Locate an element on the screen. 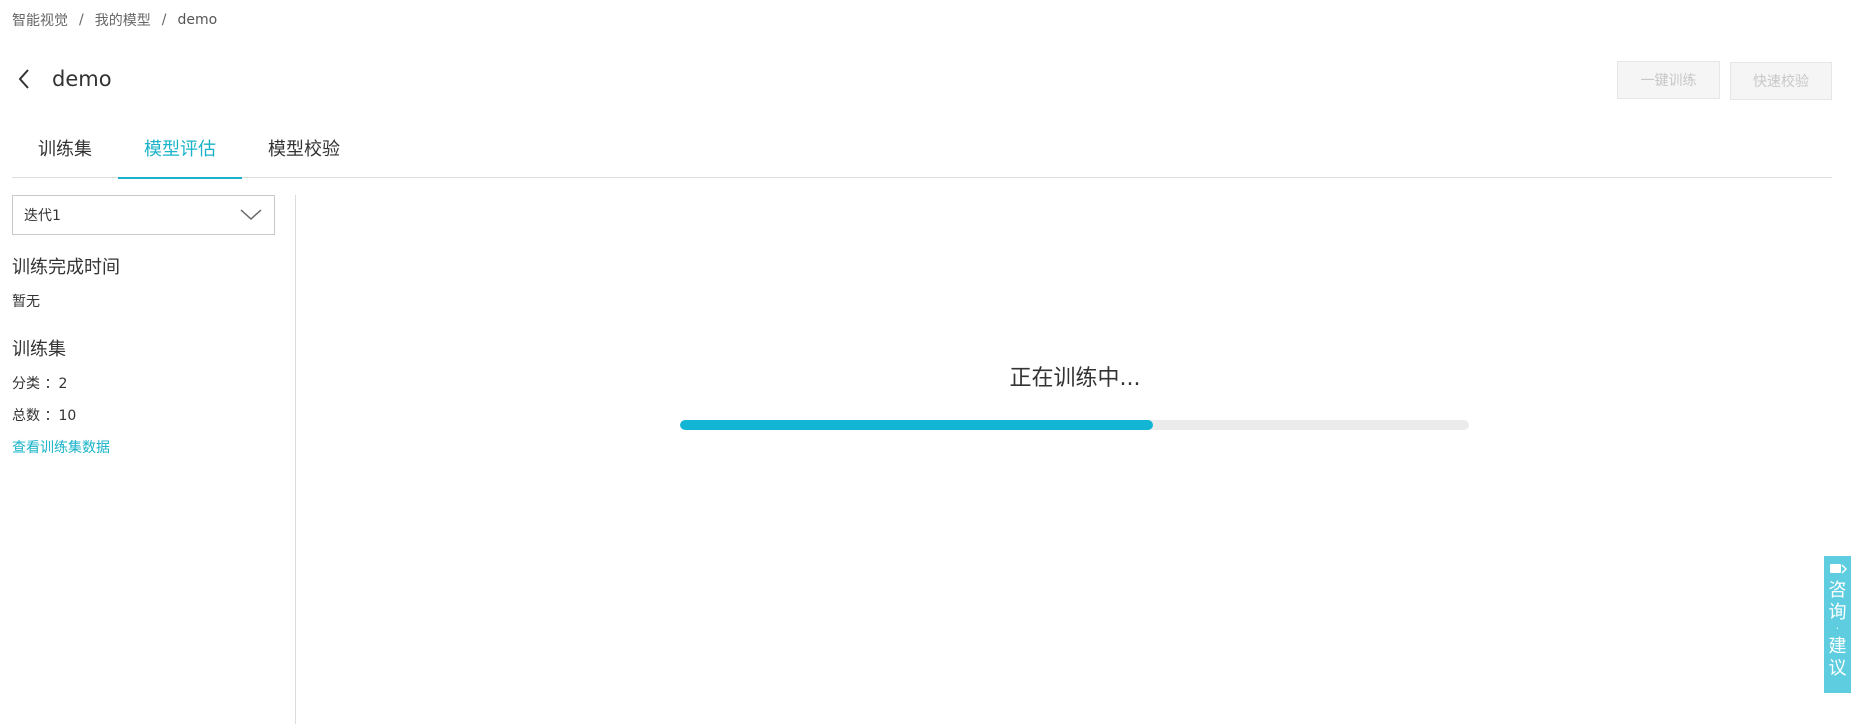 Image resolution: width=1851 pixels, height=724 pixels. sidebar: 迭代1 训练完成时间 暂无 训练集 分类 ：2 总数 ：10 查看训练集数据 is located at coordinates (149, 326).